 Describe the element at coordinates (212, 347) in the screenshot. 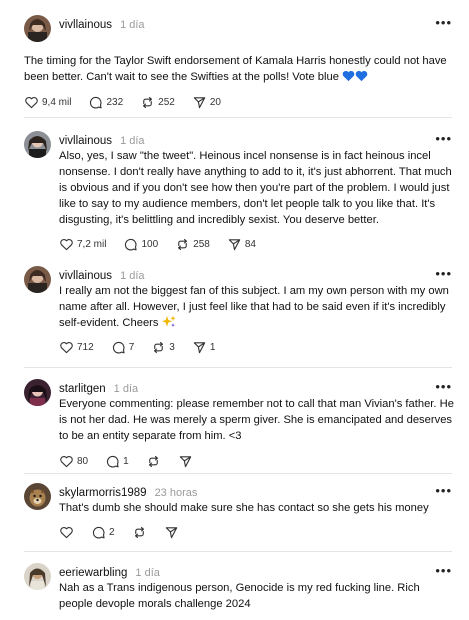

I see `share-count: 1` at that location.